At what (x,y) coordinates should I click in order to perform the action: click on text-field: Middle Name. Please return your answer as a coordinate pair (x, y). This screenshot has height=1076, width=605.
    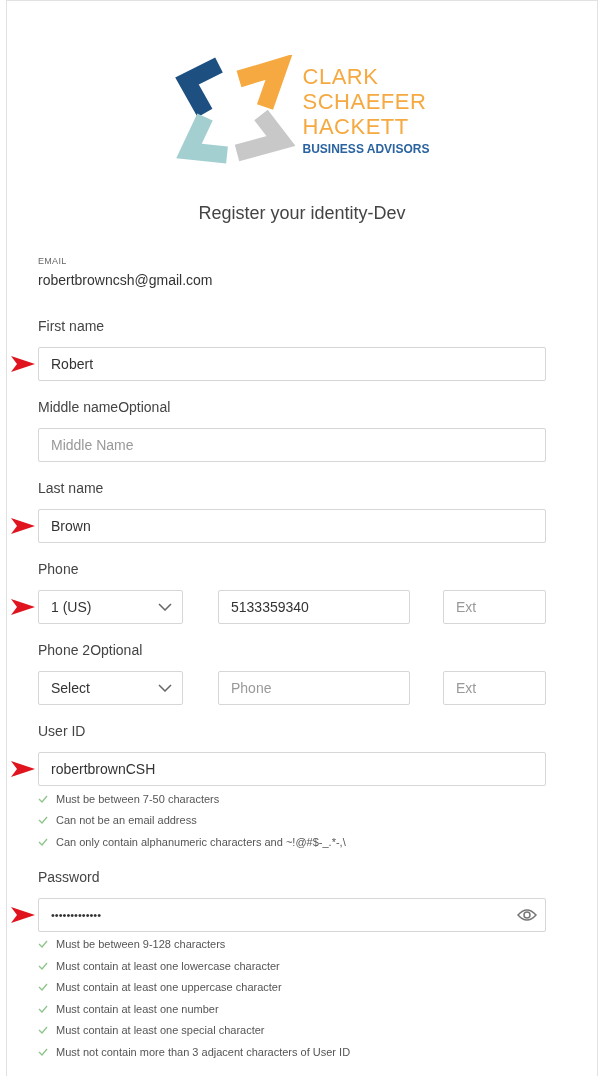
    Looking at the image, I should click on (292, 445).